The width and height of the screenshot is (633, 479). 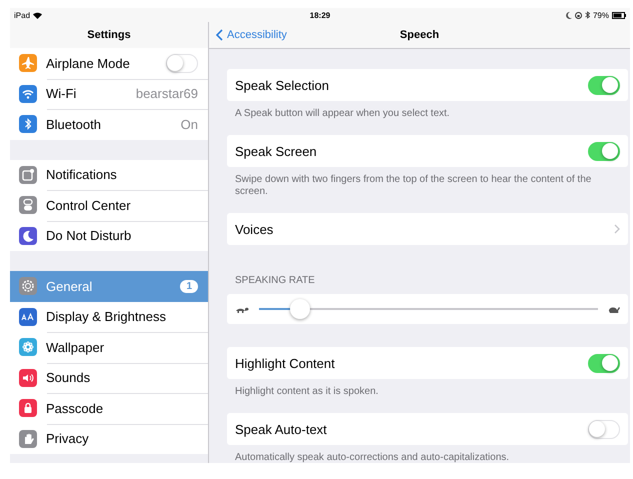 What do you see at coordinates (189, 286) in the screenshot?
I see `count-badge: 1` at bounding box center [189, 286].